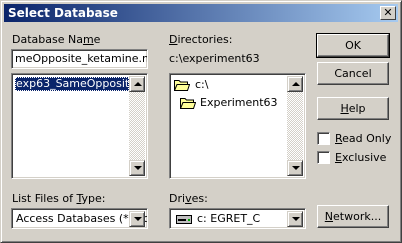 The image size is (402, 243). What do you see at coordinates (59, 198) in the screenshot?
I see `file-type-label: List Files of Type:` at bounding box center [59, 198].